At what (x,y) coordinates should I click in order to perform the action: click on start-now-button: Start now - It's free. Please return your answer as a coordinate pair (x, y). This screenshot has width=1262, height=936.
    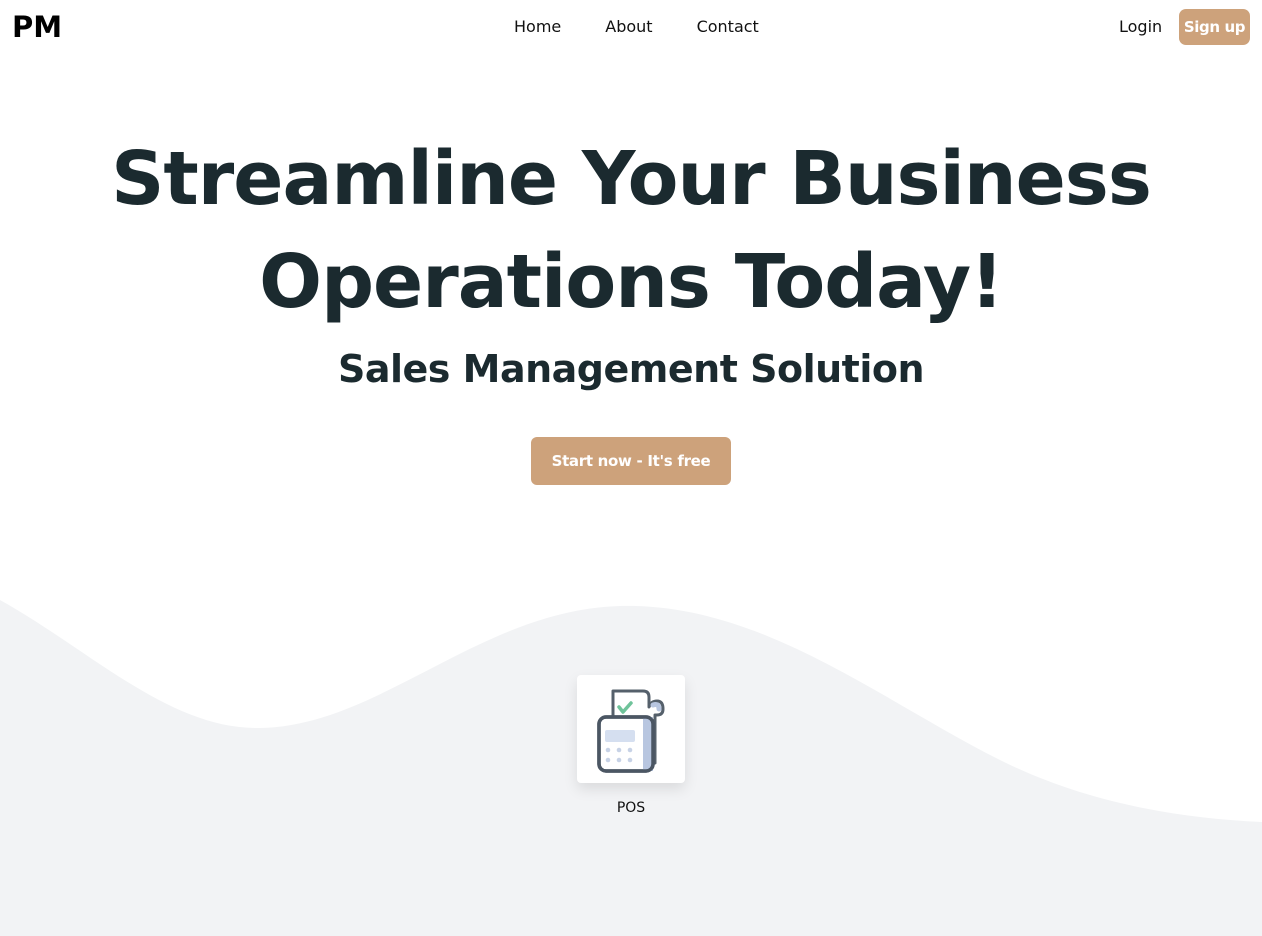
    Looking at the image, I should click on (631, 461).